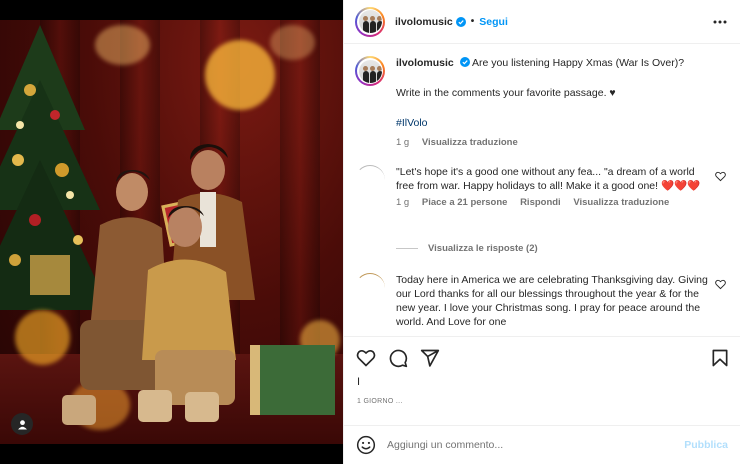 The width and height of the screenshot is (740, 464). Describe the element at coordinates (493, 22) in the screenshot. I see `follow-button: Segui` at that location.